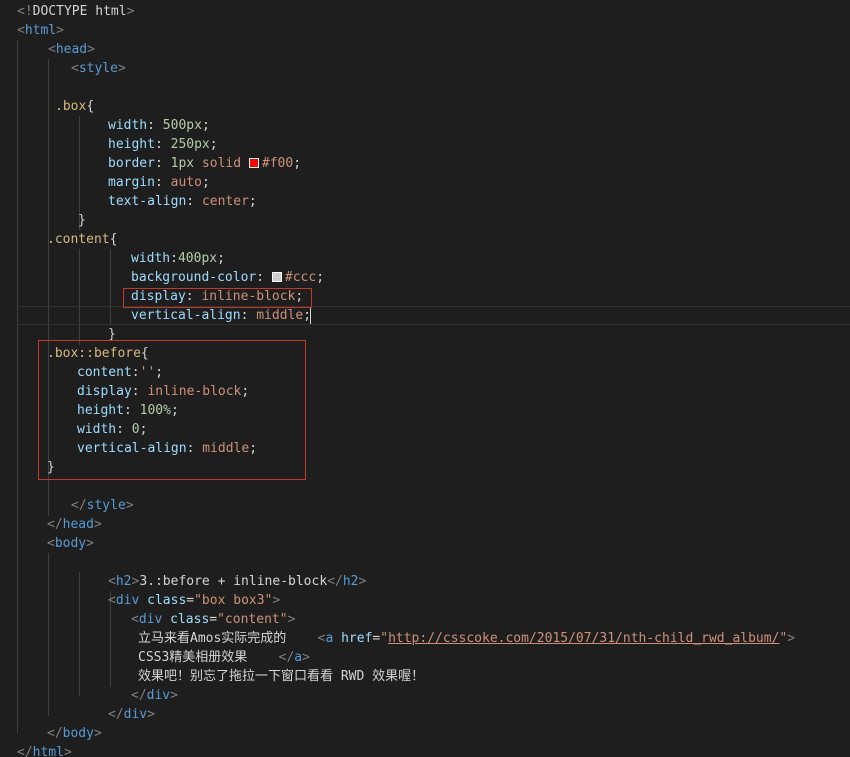 The image size is (850, 757). Describe the element at coordinates (112, 429) in the screenshot. I see `code-line: width: 0;` at that location.